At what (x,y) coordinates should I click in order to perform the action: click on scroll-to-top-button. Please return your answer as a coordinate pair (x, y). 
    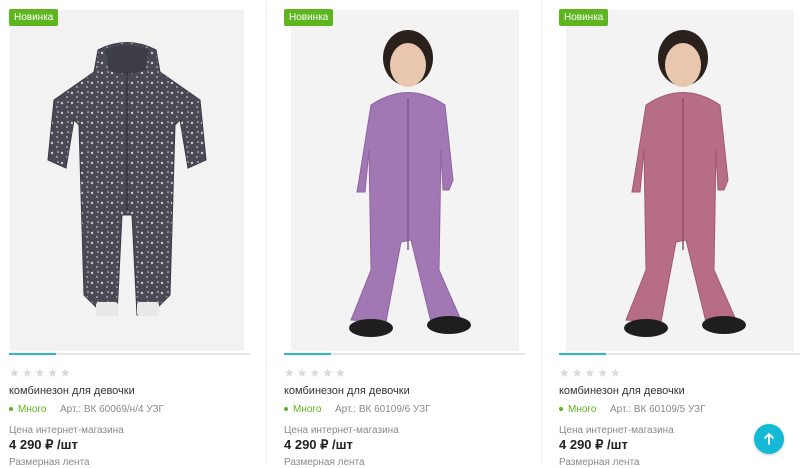
    Looking at the image, I should click on (769, 439).